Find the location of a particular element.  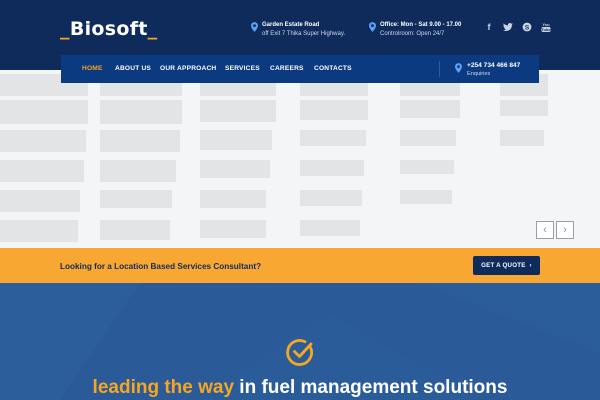

logo-text: Biosoft is located at coordinates (108, 29).